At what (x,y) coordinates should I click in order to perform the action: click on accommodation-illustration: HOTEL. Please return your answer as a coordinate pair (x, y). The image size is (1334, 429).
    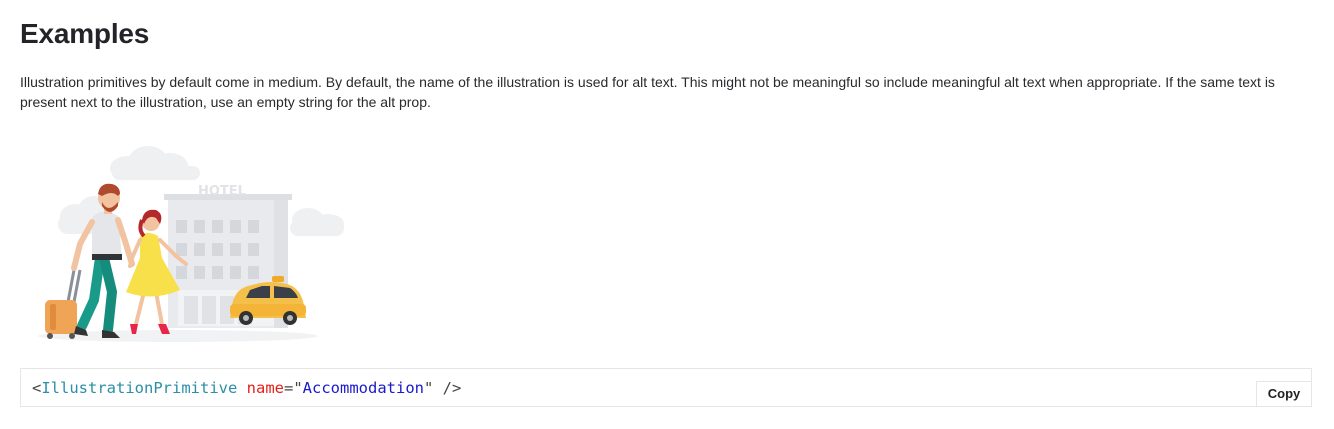
    Looking at the image, I should click on (193, 243).